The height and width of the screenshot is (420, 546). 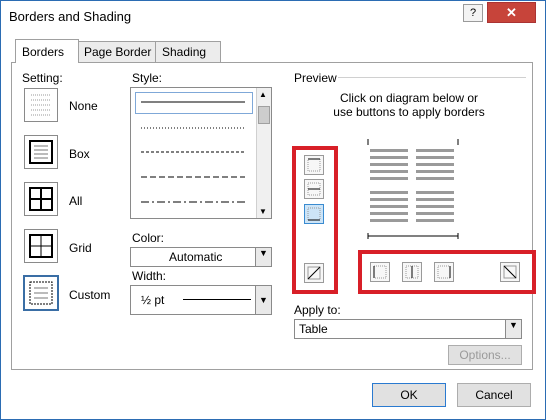 What do you see at coordinates (380, 272) in the screenshot?
I see `left-border-icon` at bounding box center [380, 272].